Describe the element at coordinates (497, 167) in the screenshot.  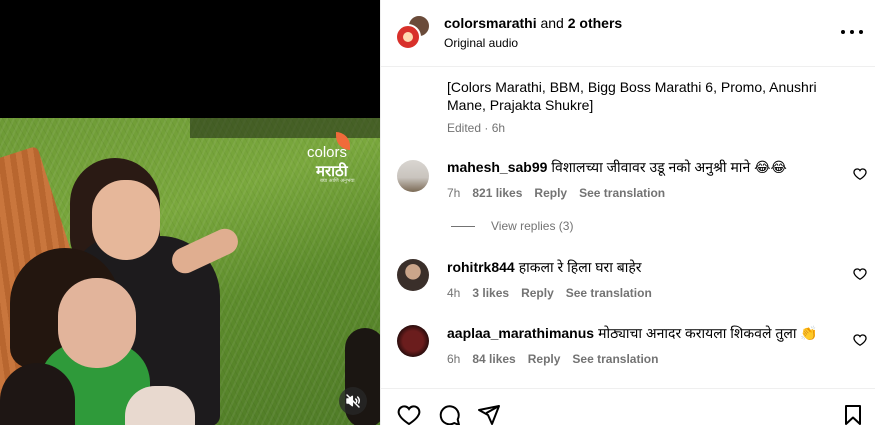
I see `comment-username: mahesh_sab99` at that location.